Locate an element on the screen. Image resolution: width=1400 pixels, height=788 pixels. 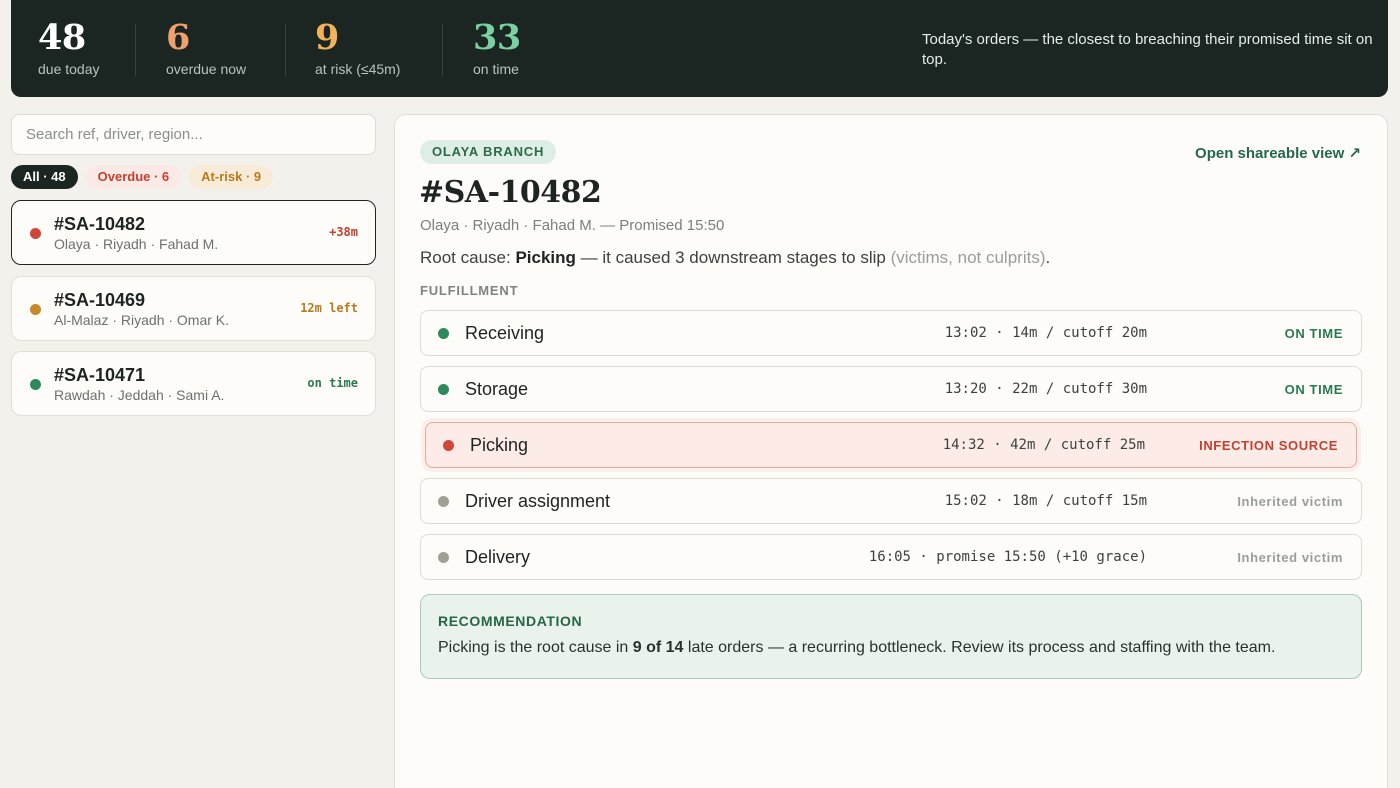
stage-row: Storage 13:20 · 22m / cutoff 30m ON TIME is located at coordinates (891, 389).